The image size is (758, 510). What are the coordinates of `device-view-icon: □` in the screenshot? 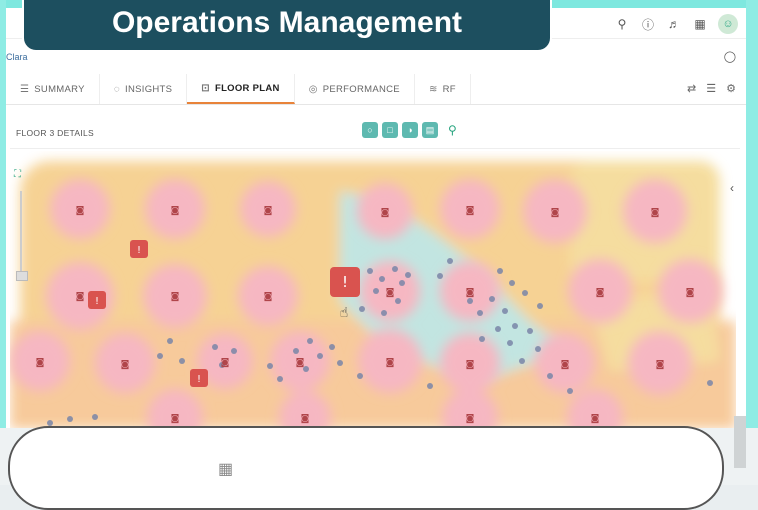 It's located at (390, 130).